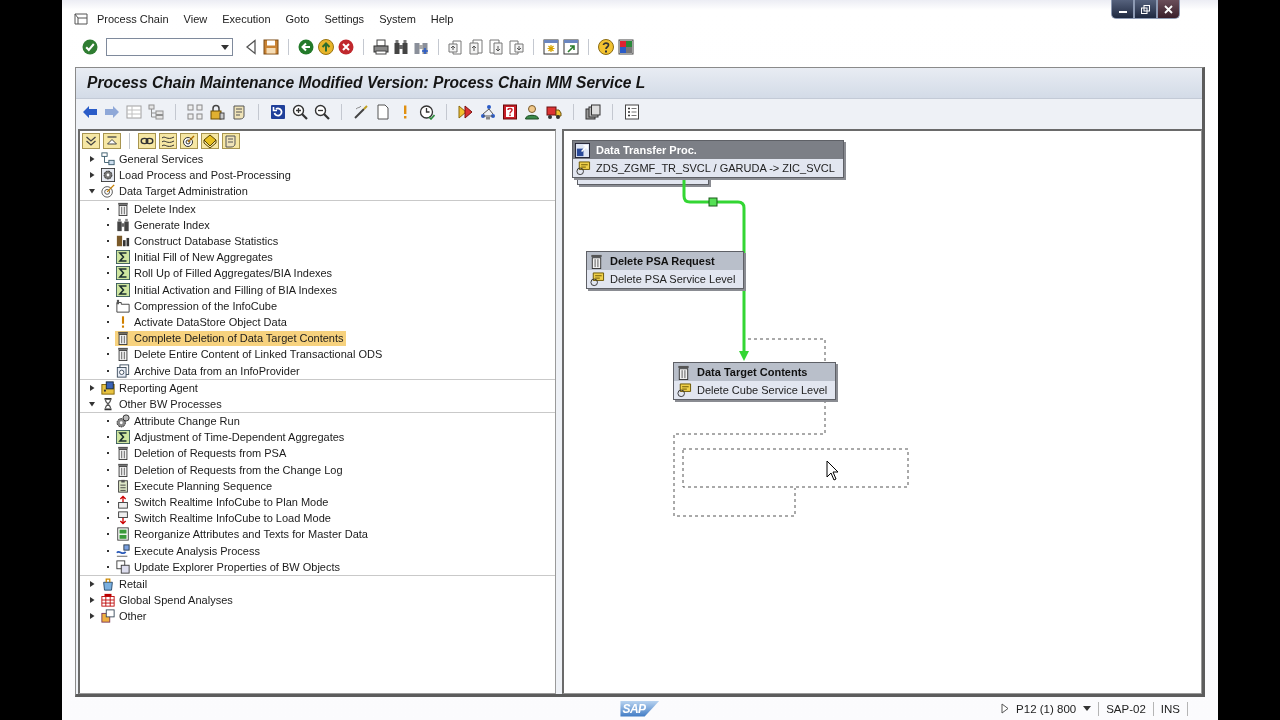 This screenshot has height=720, width=1280. I want to click on tree-item: Attribute Change Run, so click(178, 421).